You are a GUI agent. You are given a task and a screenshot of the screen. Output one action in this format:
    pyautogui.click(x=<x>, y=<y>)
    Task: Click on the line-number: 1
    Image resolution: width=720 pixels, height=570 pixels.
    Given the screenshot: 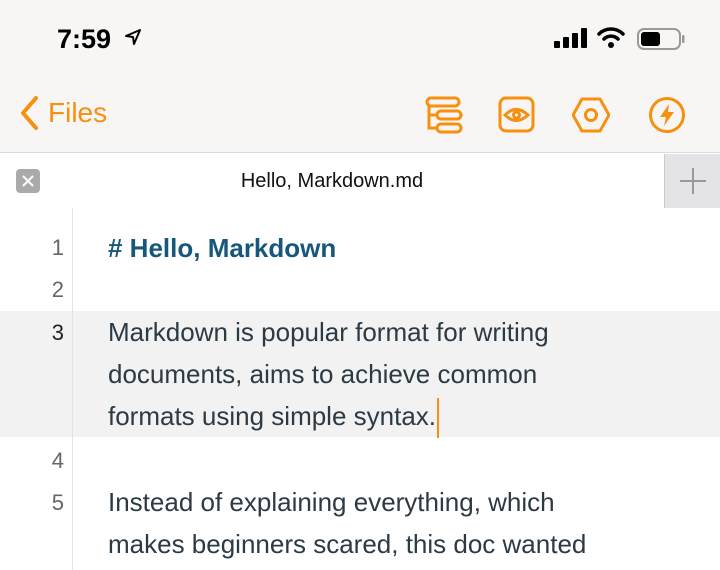 What is the action you would take?
    pyautogui.click(x=57, y=247)
    